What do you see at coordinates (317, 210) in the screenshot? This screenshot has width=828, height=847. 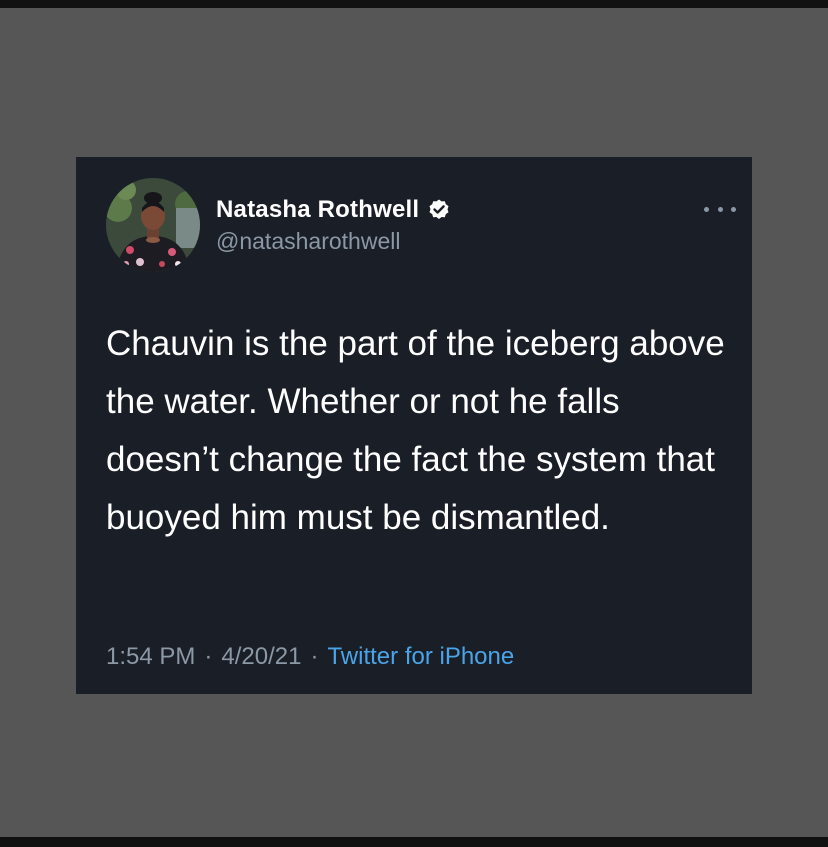 I see `author-display-name: Natasha Rothwell` at bounding box center [317, 210].